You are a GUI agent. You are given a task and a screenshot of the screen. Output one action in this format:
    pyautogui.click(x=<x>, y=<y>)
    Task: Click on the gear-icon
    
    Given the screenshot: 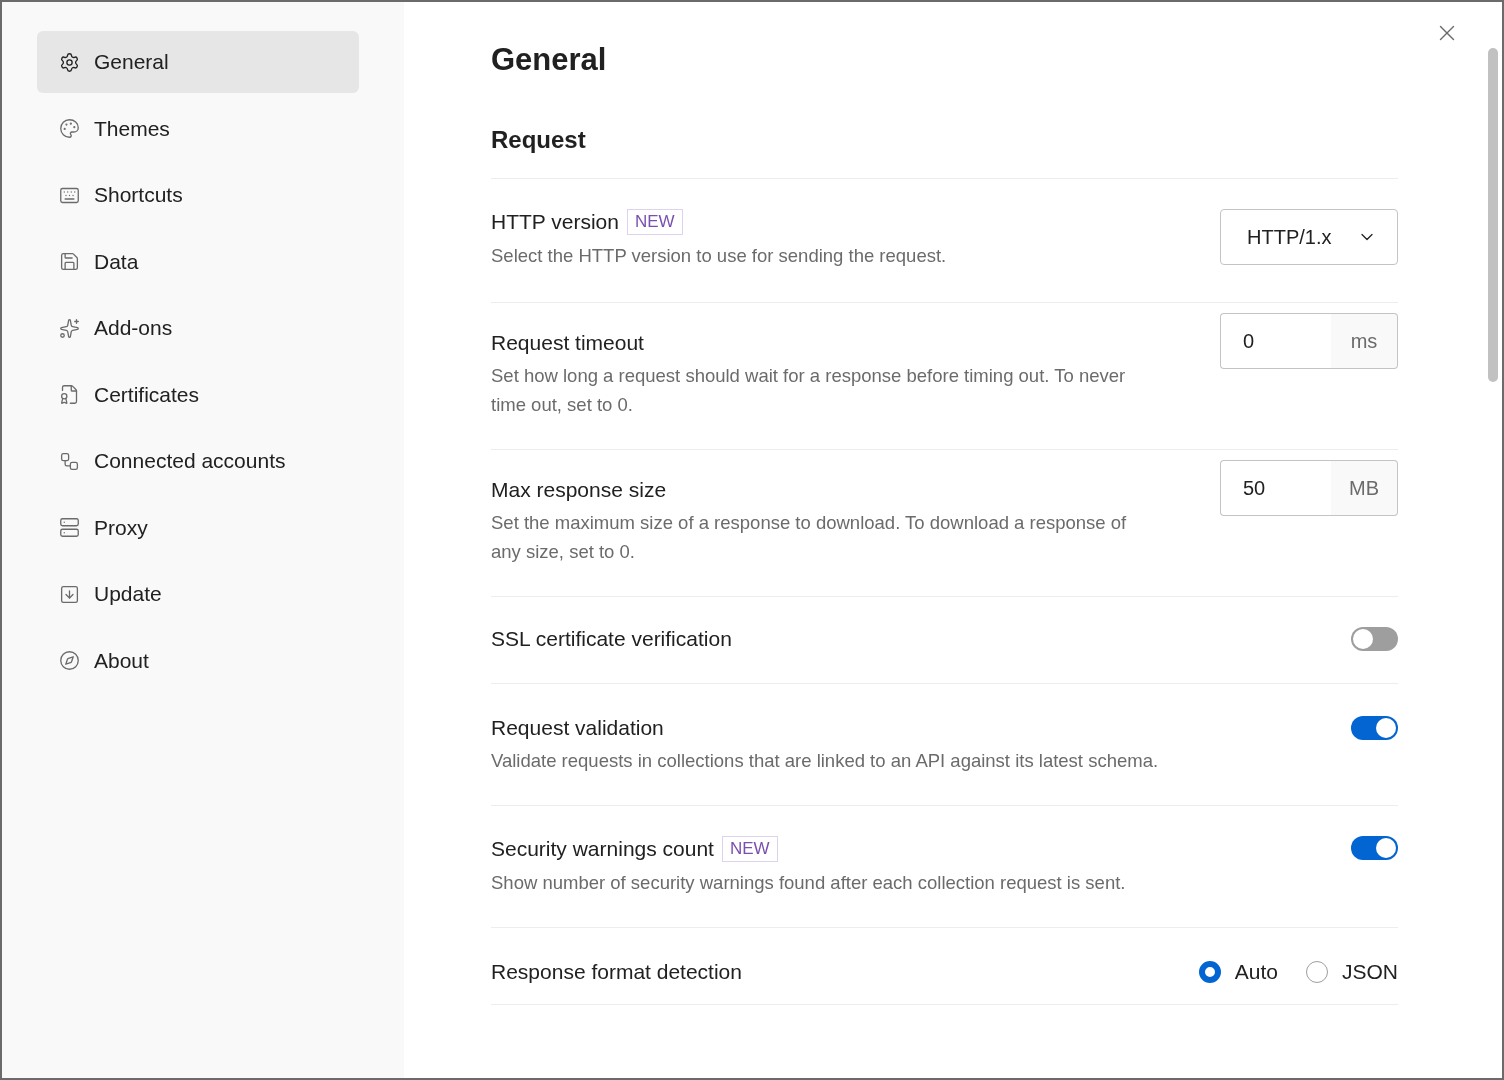 What is the action you would take?
    pyautogui.click(x=69, y=62)
    